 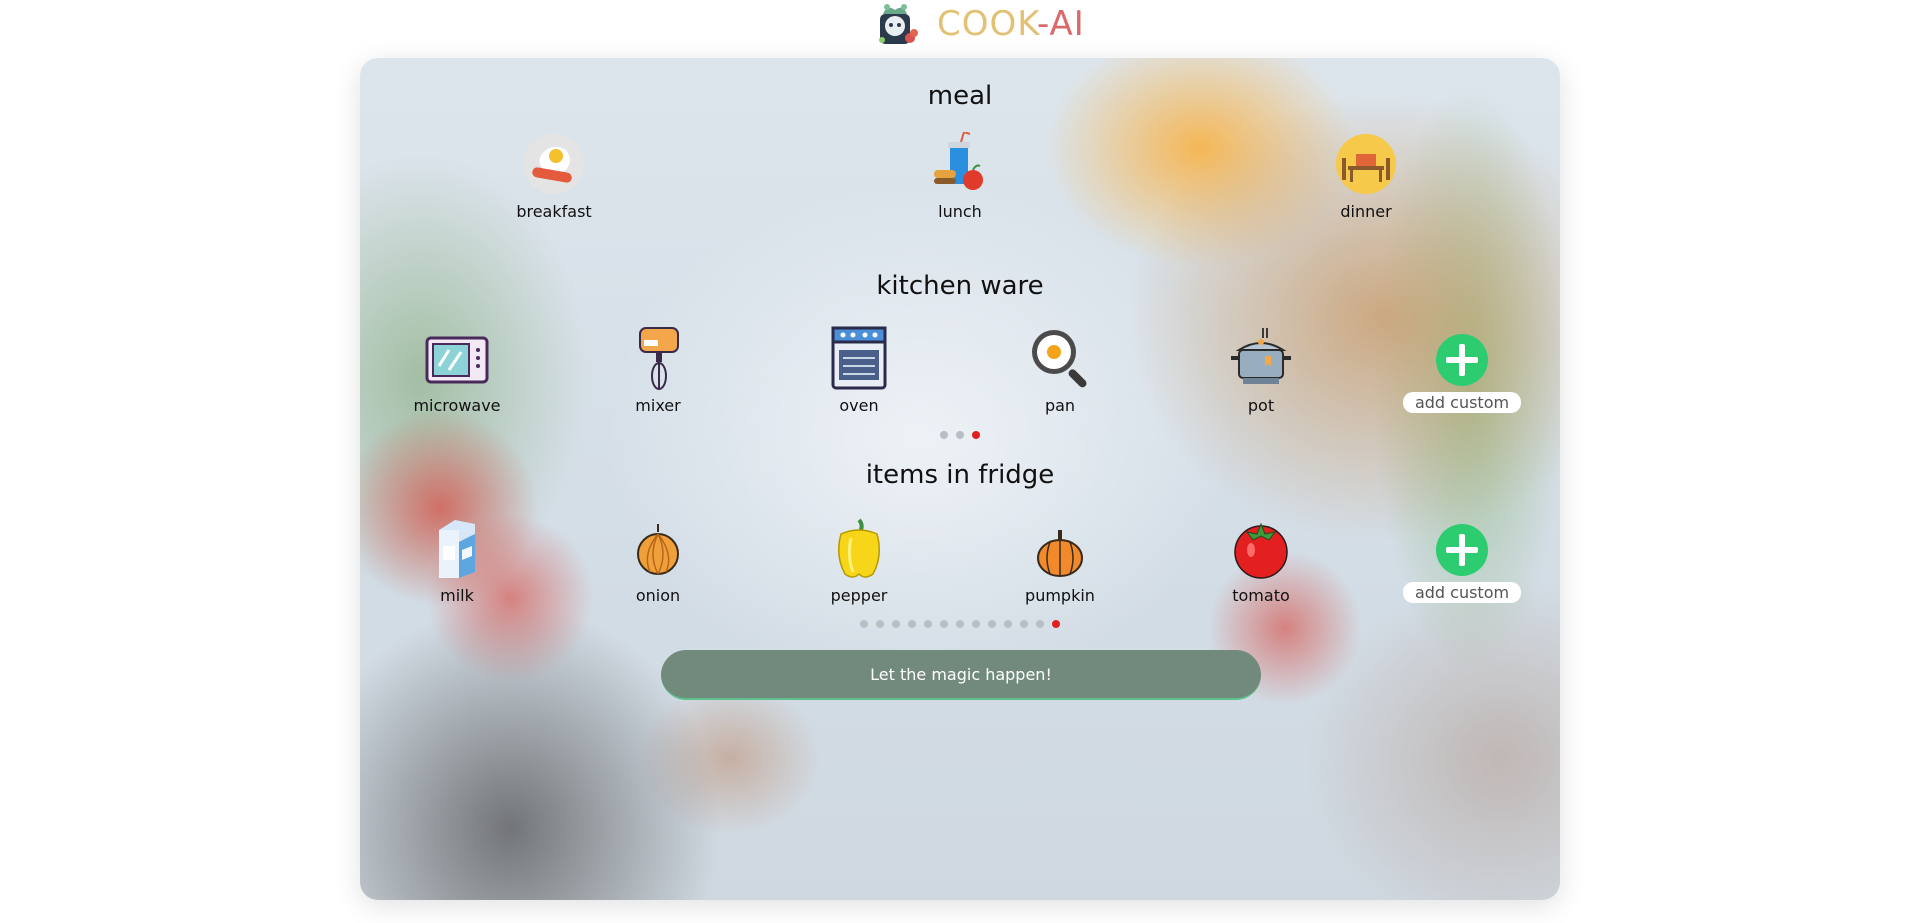 I want to click on kitchen-ware-label: mixer, so click(x=658, y=405).